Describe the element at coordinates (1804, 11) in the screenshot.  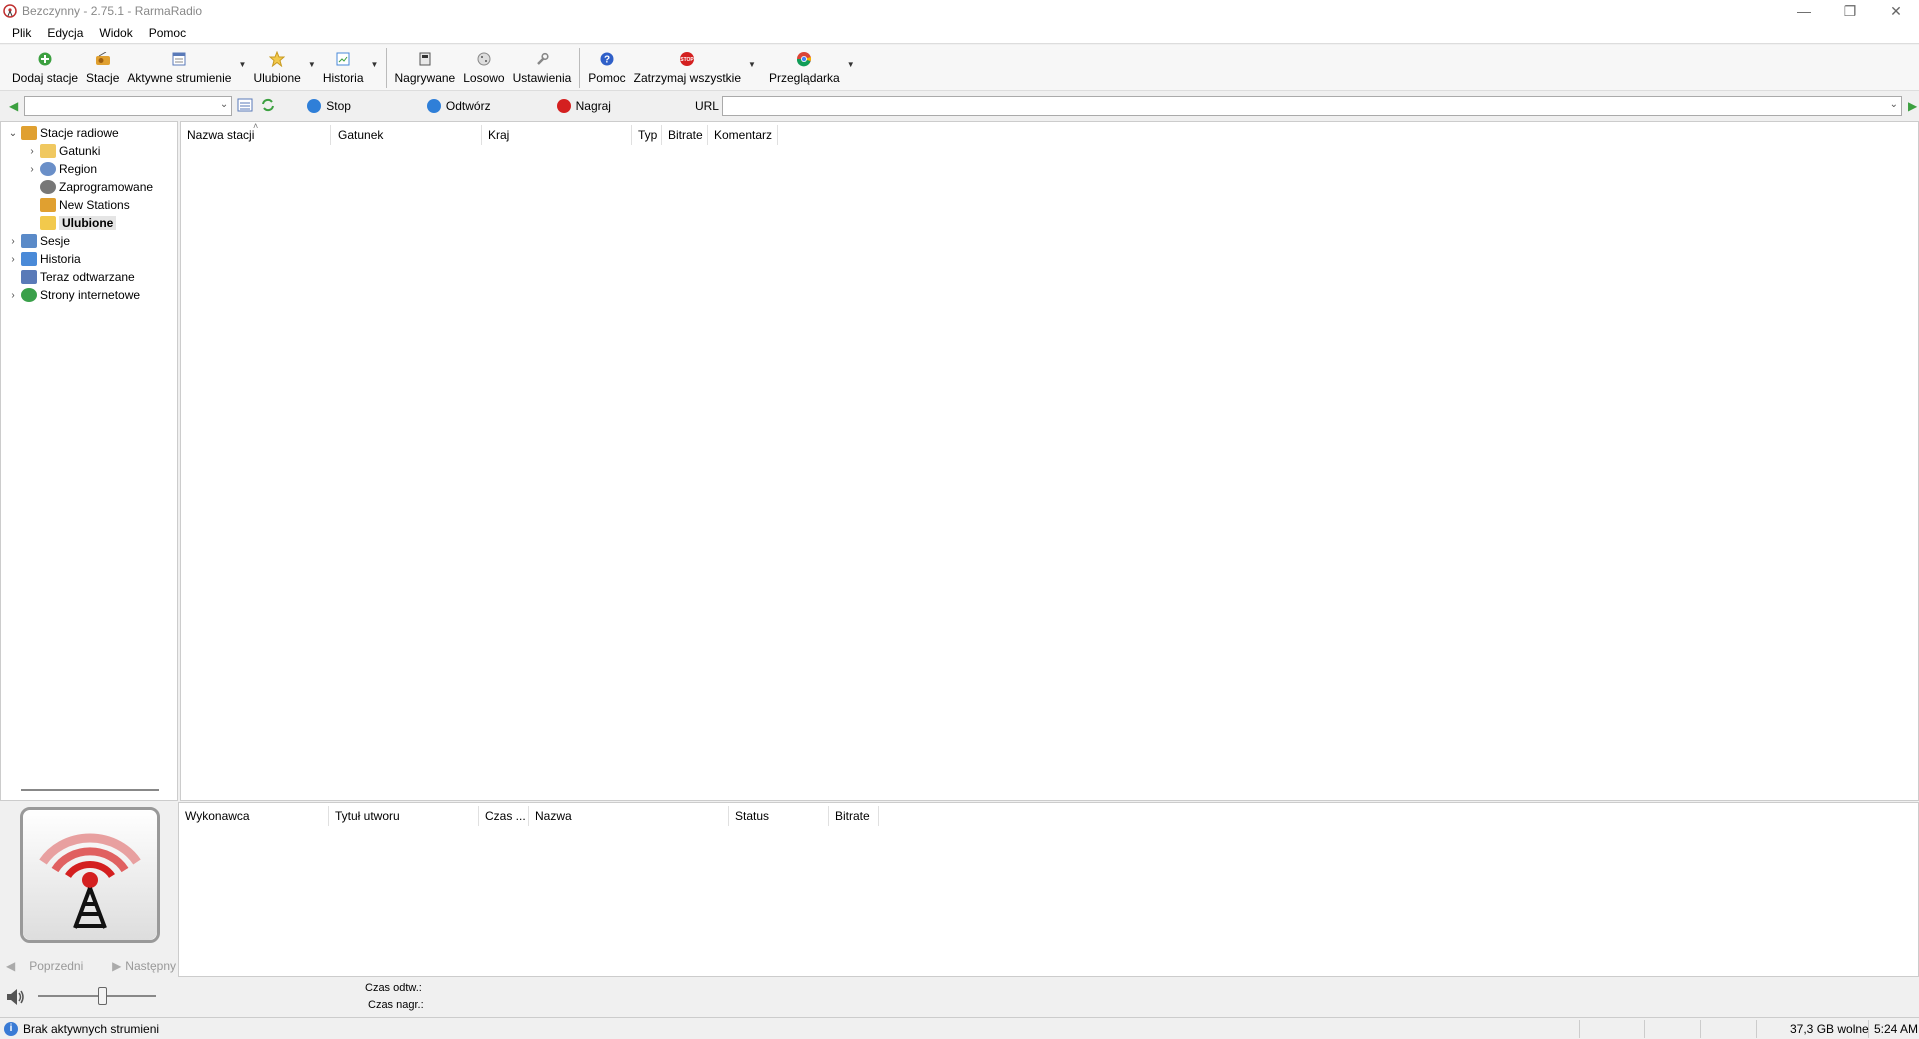
I see `minimize-button: —` at that location.